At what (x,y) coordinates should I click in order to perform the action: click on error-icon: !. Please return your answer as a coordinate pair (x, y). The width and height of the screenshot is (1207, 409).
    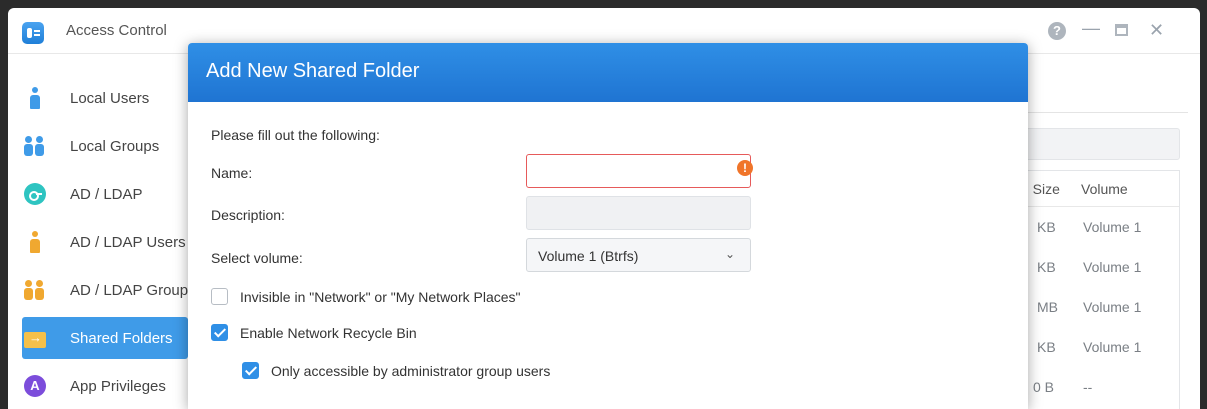
    Looking at the image, I should click on (745, 168).